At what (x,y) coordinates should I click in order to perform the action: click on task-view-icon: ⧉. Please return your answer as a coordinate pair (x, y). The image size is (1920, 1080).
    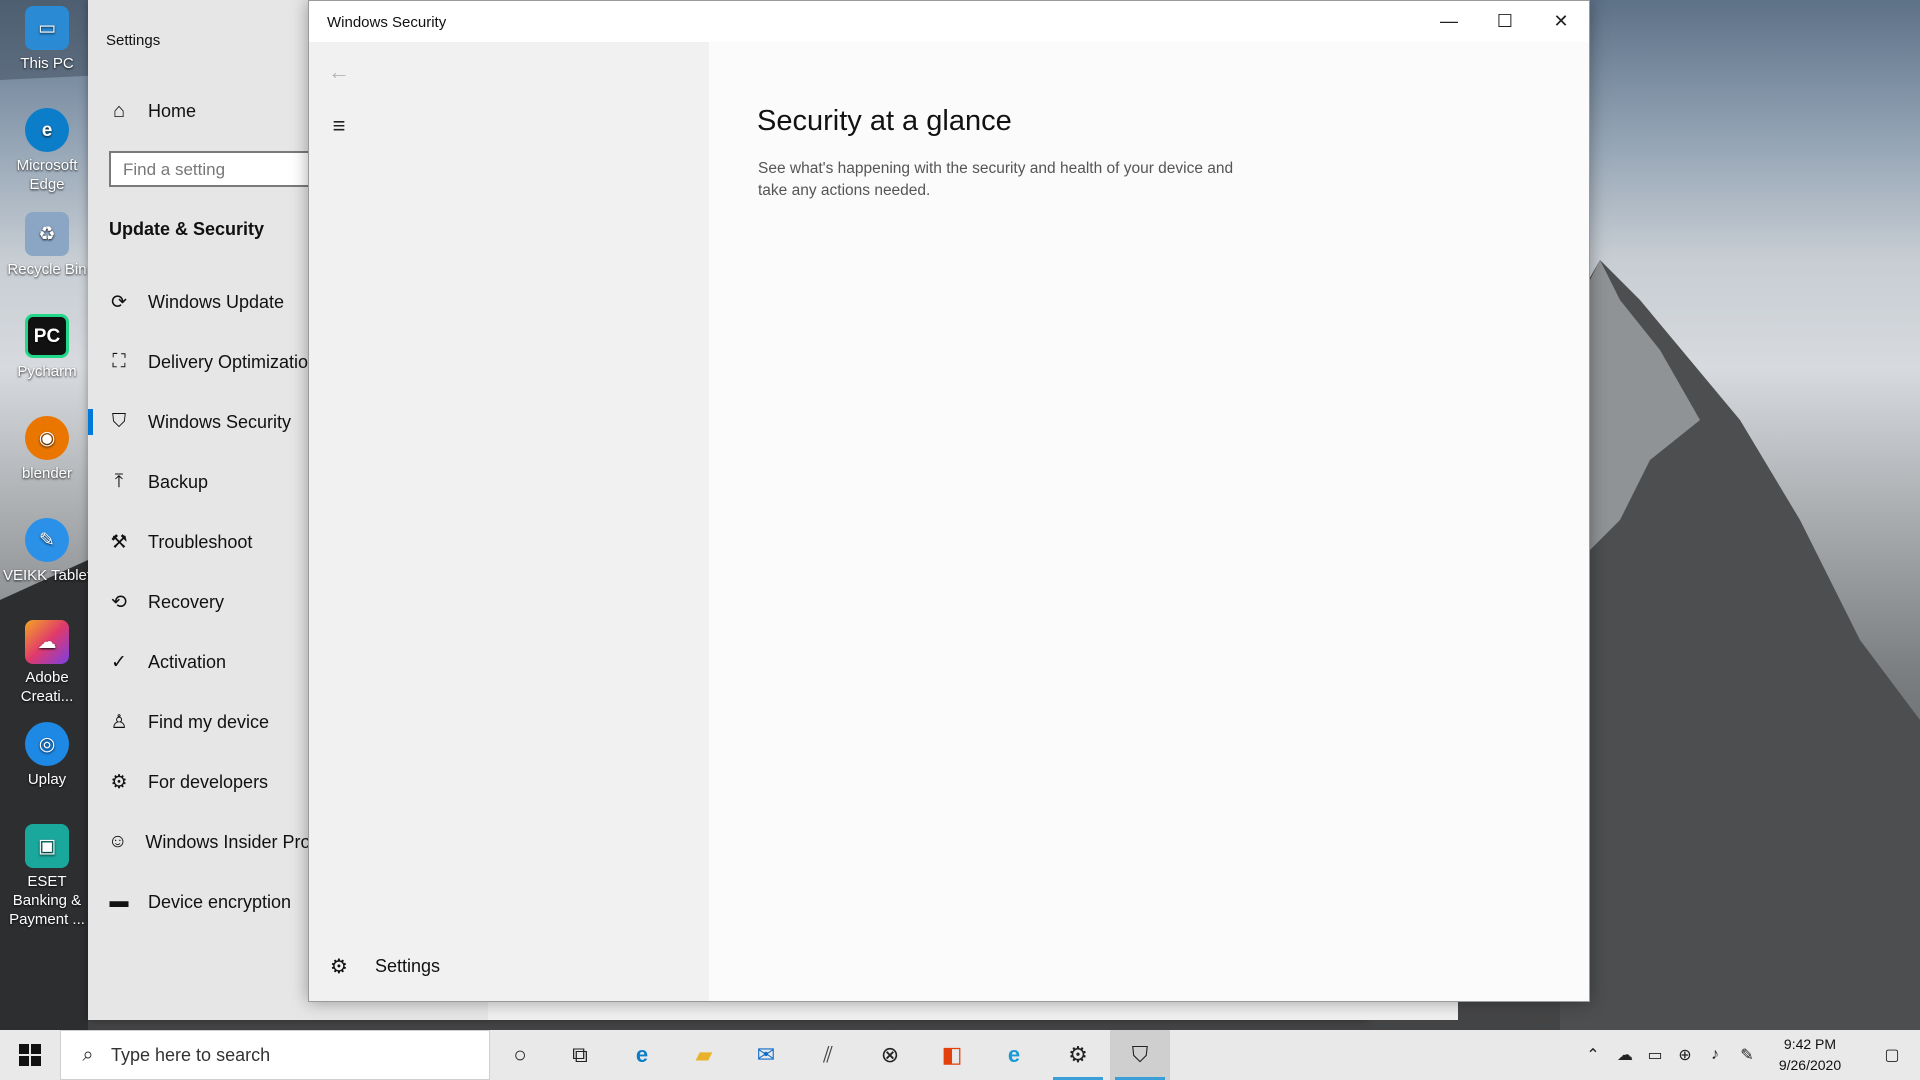
    Looking at the image, I should click on (580, 1054).